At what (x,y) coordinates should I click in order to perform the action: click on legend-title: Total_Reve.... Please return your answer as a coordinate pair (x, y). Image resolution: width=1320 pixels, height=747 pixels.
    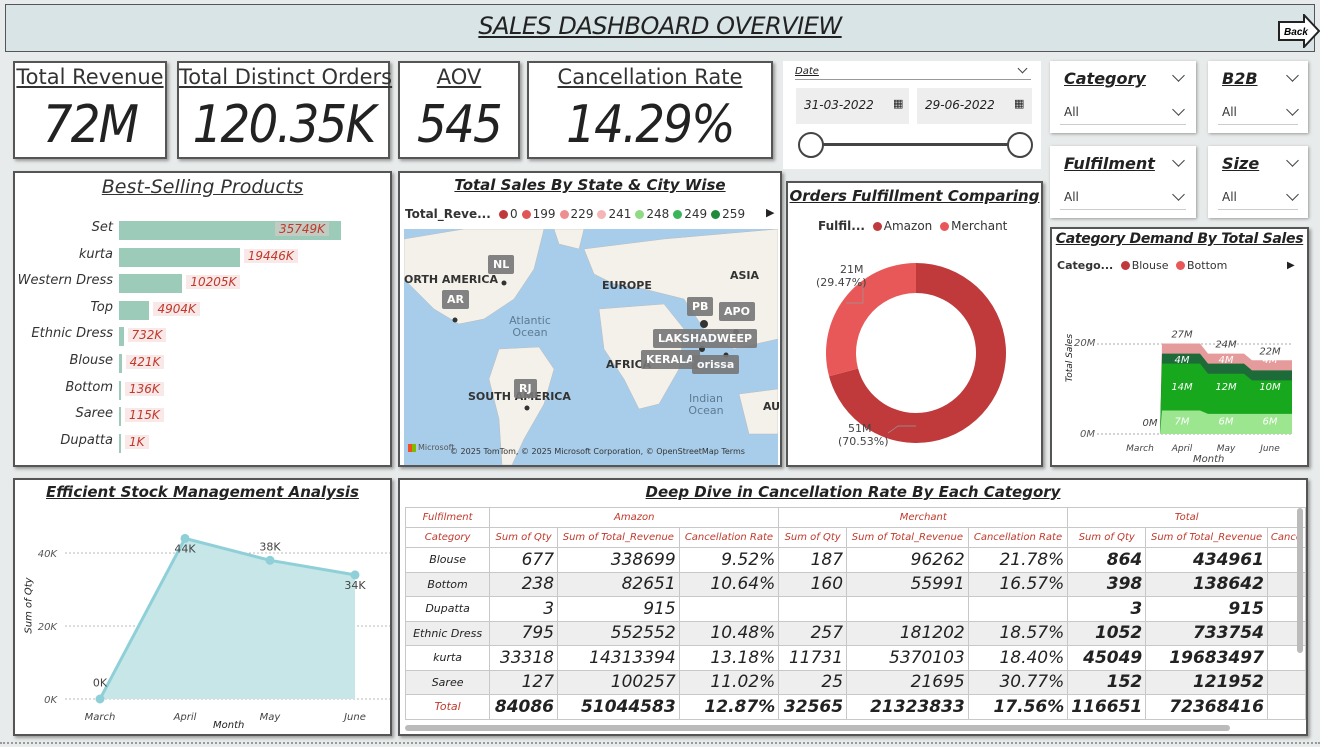
    Looking at the image, I should click on (448, 214).